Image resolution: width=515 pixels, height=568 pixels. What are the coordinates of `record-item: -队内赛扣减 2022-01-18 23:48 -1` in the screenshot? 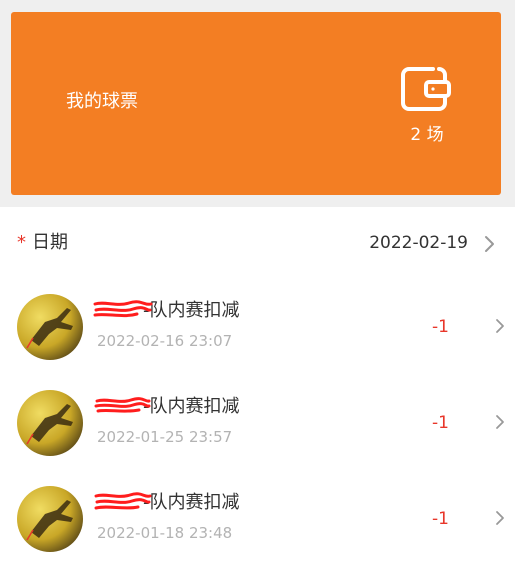 It's located at (257, 527).